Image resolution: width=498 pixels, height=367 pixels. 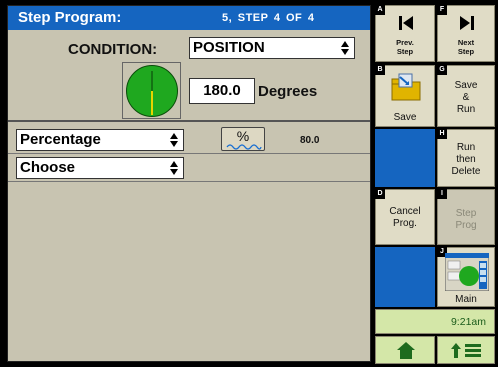 I want to click on save-button: B Save, so click(x=405, y=96).